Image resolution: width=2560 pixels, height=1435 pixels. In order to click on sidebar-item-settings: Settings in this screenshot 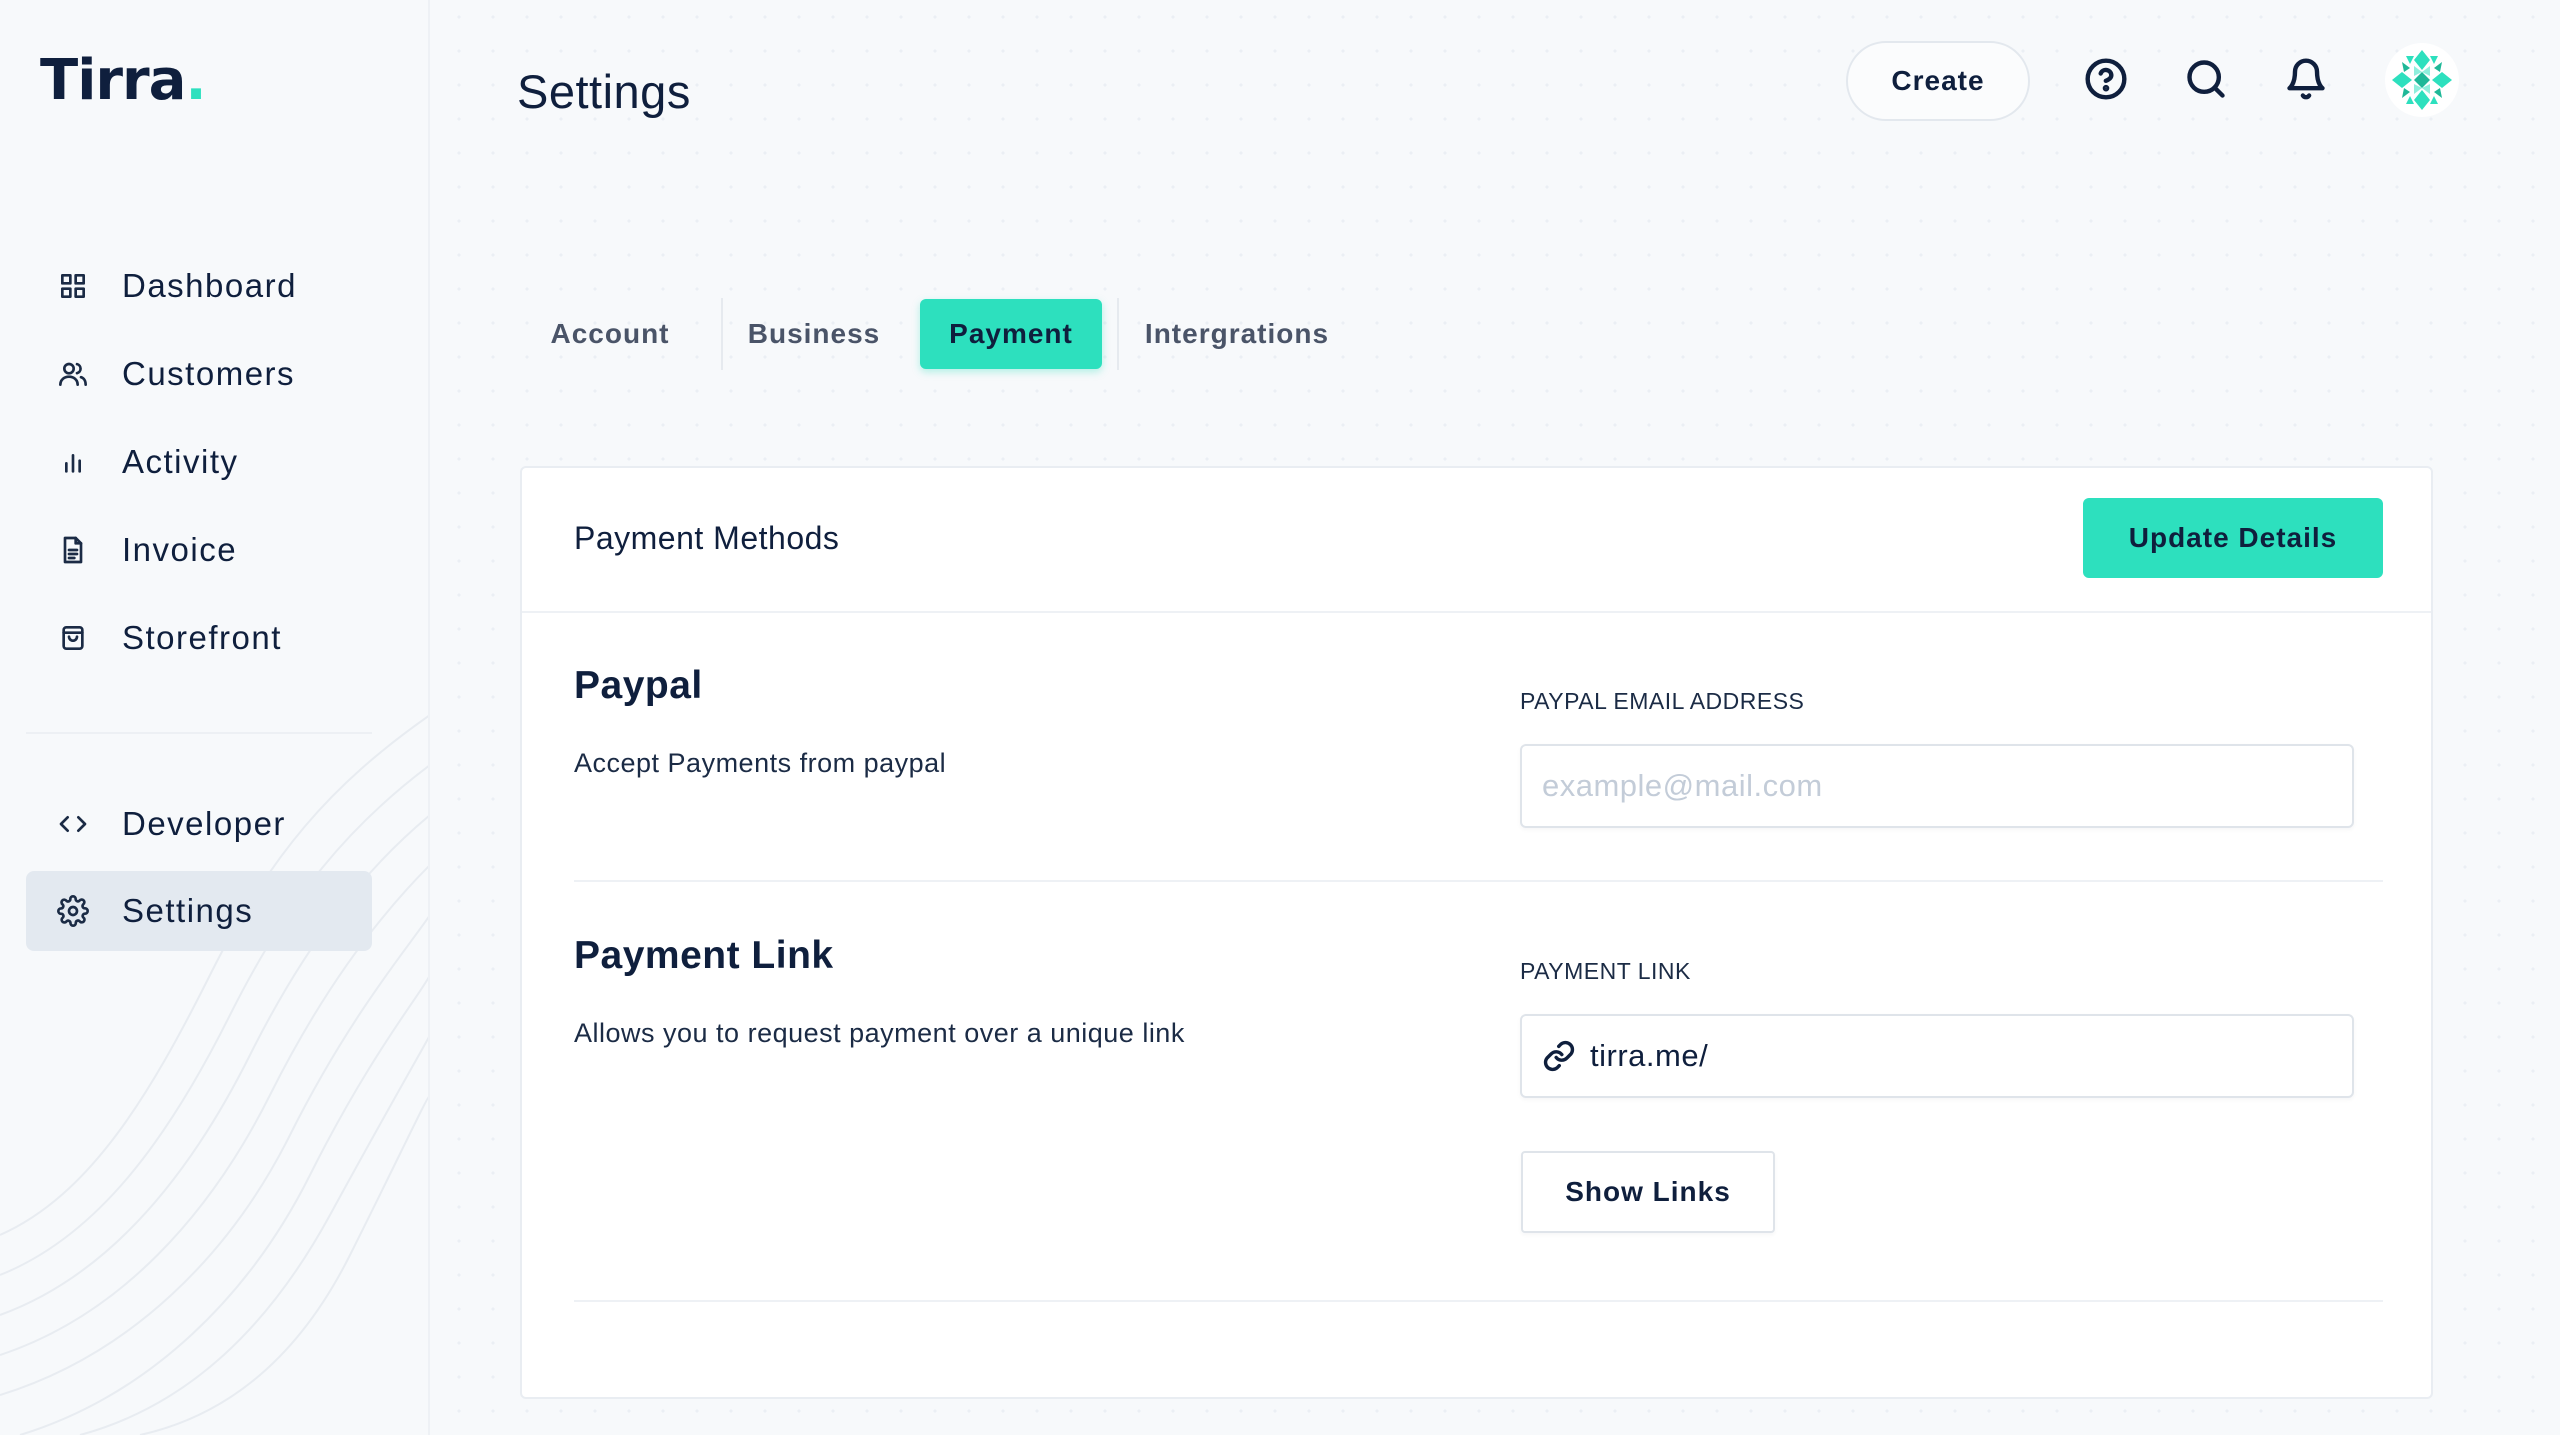, I will do `click(199, 911)`.